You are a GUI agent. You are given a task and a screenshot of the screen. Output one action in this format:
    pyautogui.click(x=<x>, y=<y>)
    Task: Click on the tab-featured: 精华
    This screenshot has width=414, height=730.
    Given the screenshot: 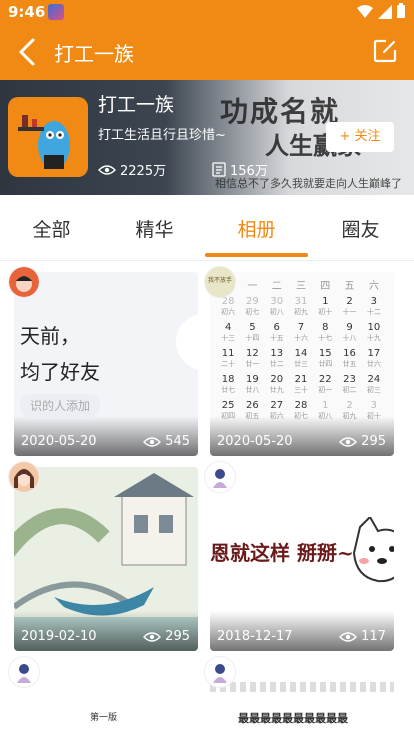 What is the action you would take?
    pyautogui.click(x=154, y=228)
    